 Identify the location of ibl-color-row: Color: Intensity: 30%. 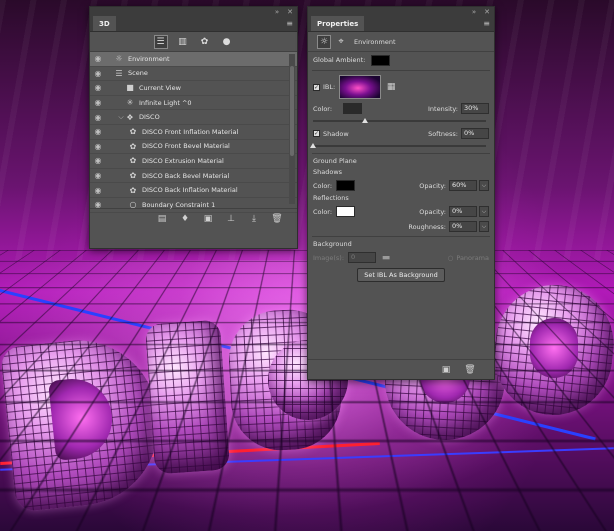
(401, 108).